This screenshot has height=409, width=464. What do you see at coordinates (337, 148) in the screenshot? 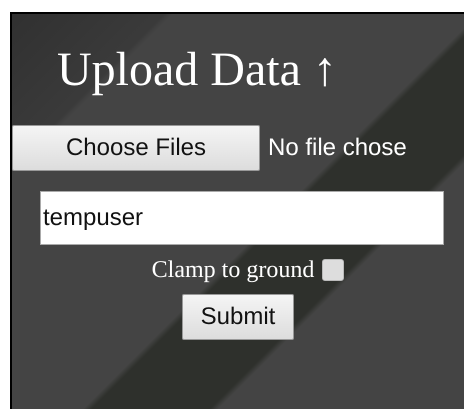
I see `file-status-text: No file chose` at bounding box center [337, 148].